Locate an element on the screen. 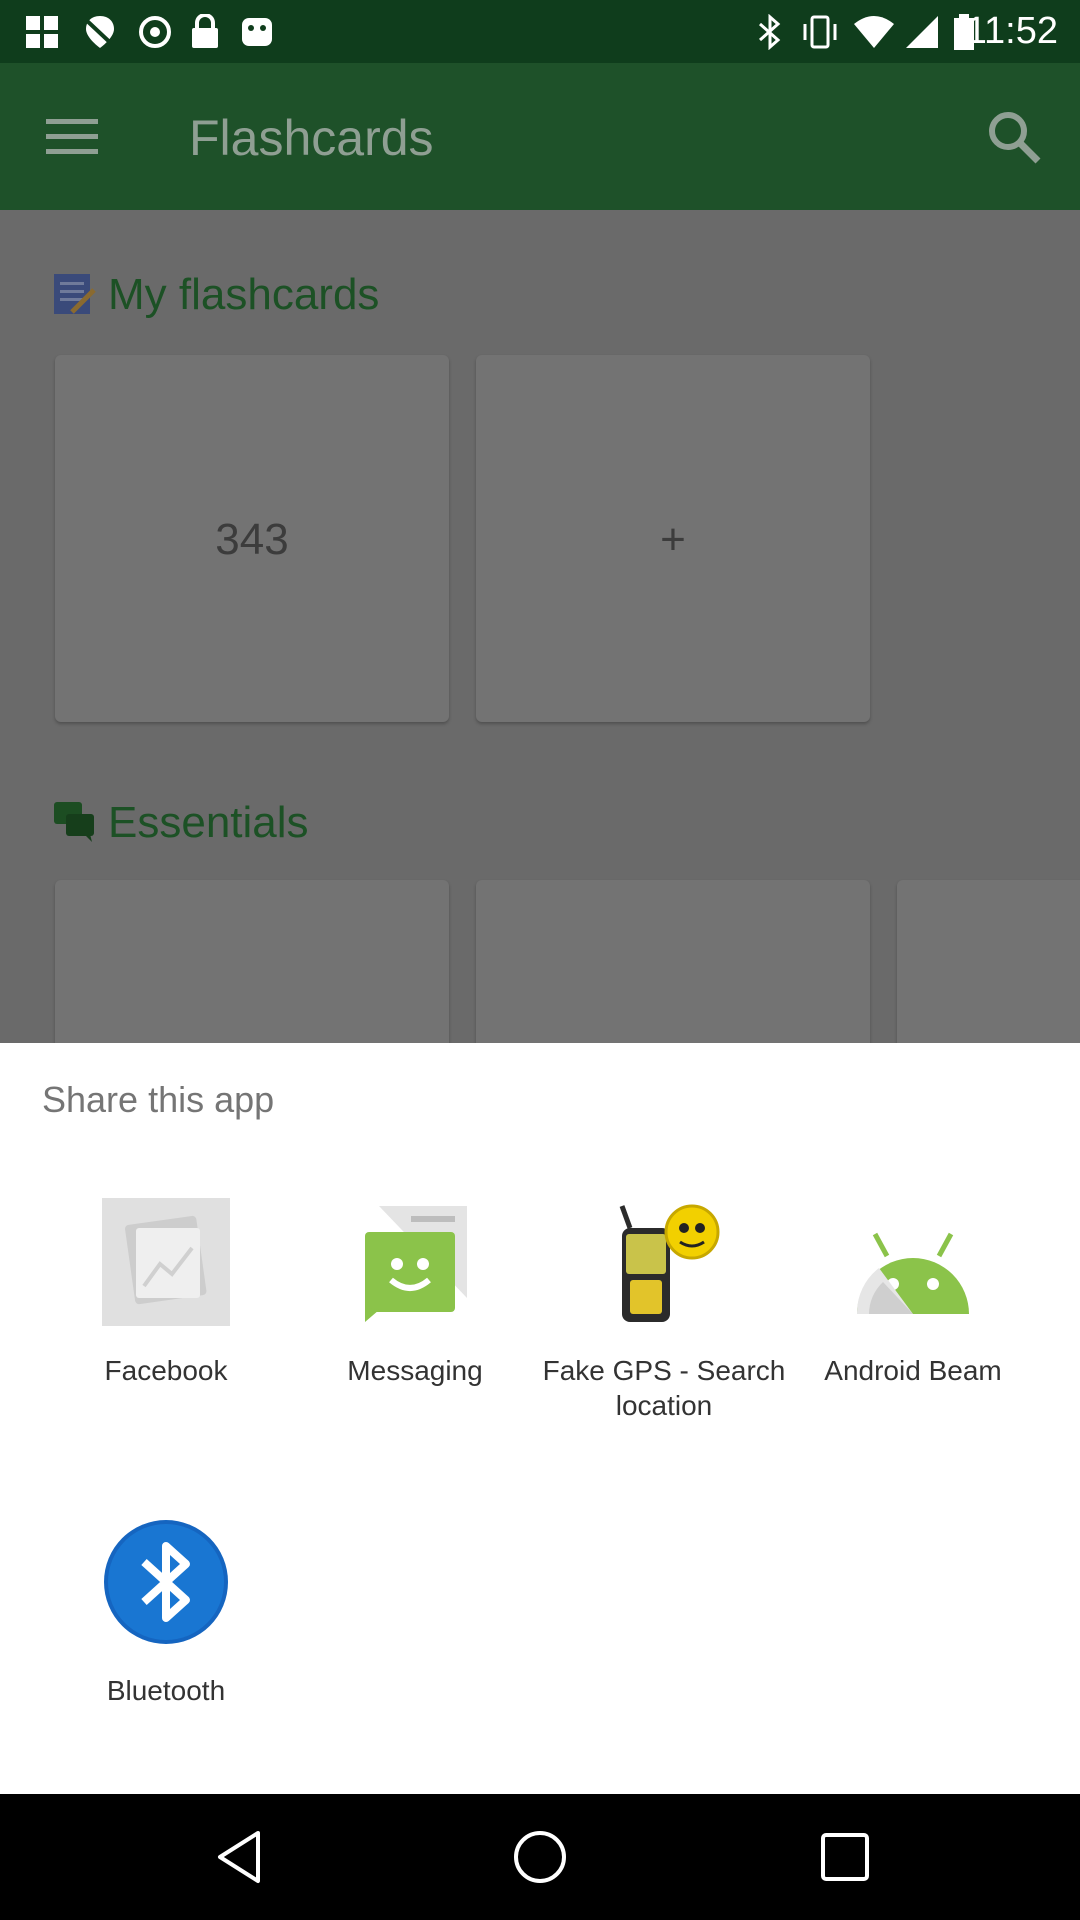  status-time: 11:52 is located at coordinates (1011, 31).